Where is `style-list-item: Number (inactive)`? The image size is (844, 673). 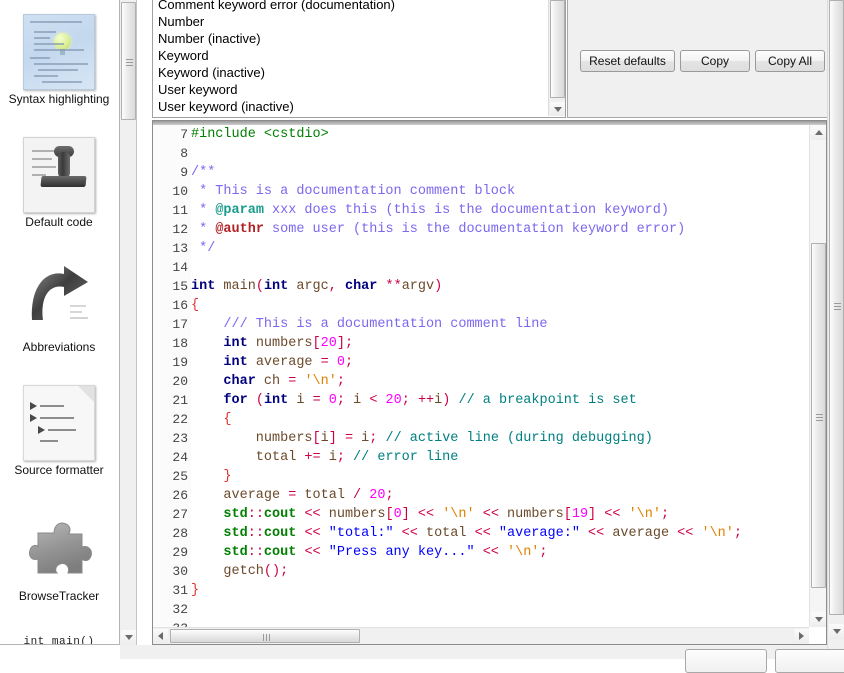
style-list-item: Number (inactive) is located at coordinates (350, 38).